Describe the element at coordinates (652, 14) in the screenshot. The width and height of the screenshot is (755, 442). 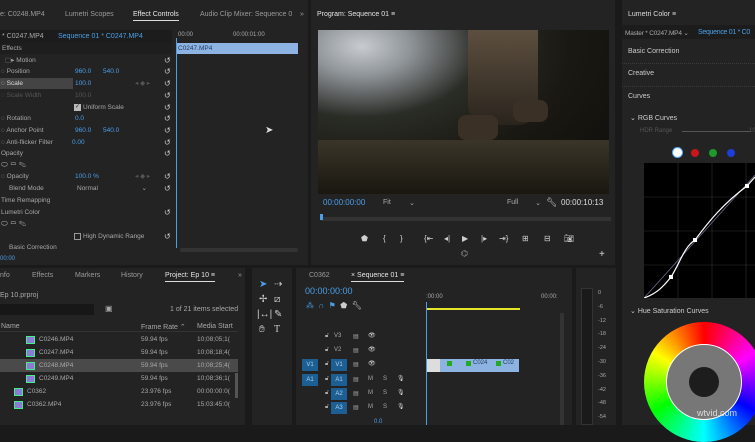
I see `lumetri-title: Lumetri Color ≡` at that location.